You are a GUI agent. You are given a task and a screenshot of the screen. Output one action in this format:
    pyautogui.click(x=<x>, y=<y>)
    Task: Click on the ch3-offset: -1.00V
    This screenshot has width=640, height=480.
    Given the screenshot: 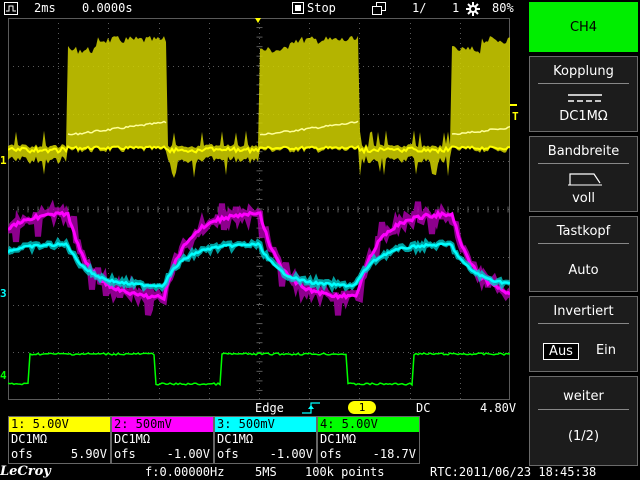 What is the action you would take?
    pyautogui.click(x=291, y=454)
    